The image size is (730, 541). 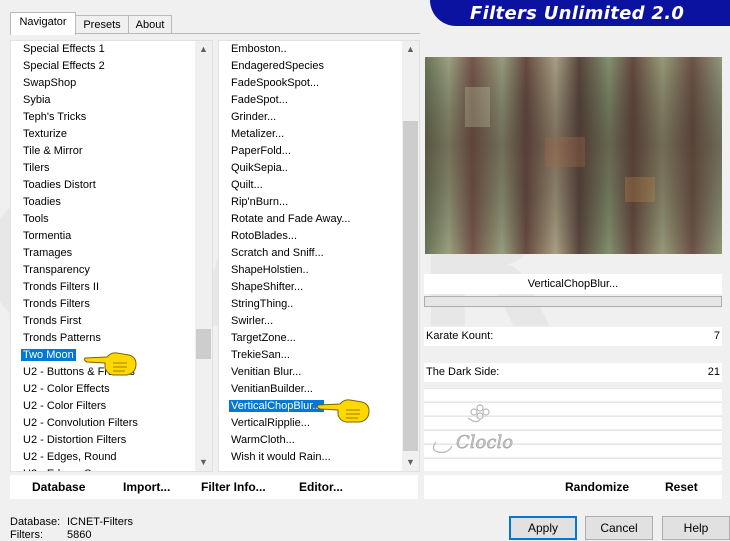 I want to click on category-item: Special Effects 2, so click(x=64, y=66).